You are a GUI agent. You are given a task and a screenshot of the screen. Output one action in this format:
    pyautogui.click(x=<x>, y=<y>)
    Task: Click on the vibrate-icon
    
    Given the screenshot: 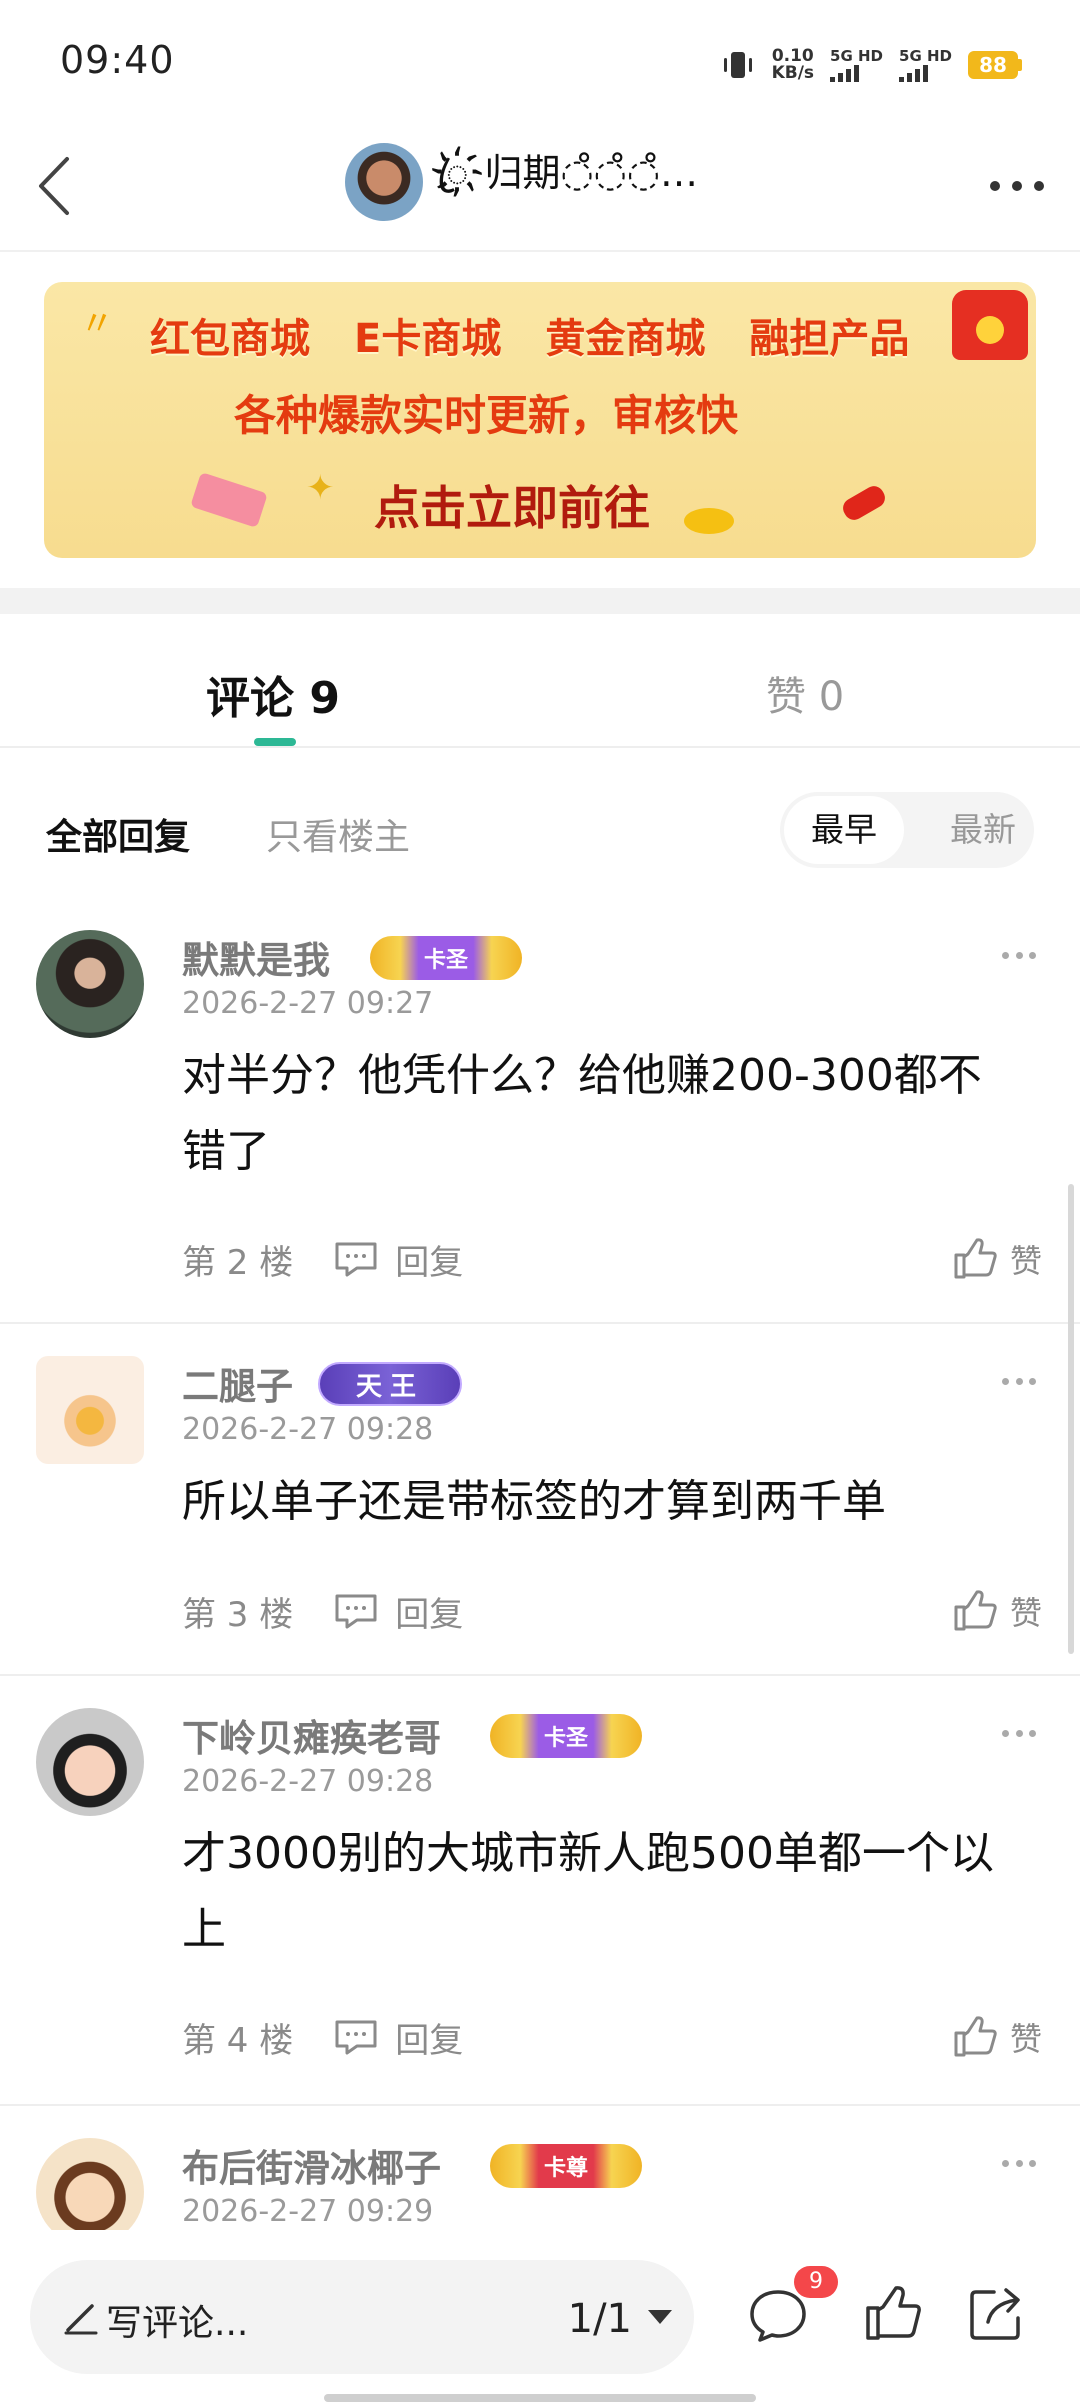 What is the action you would take?
    pyautogui.click(x=737, y=65)
    